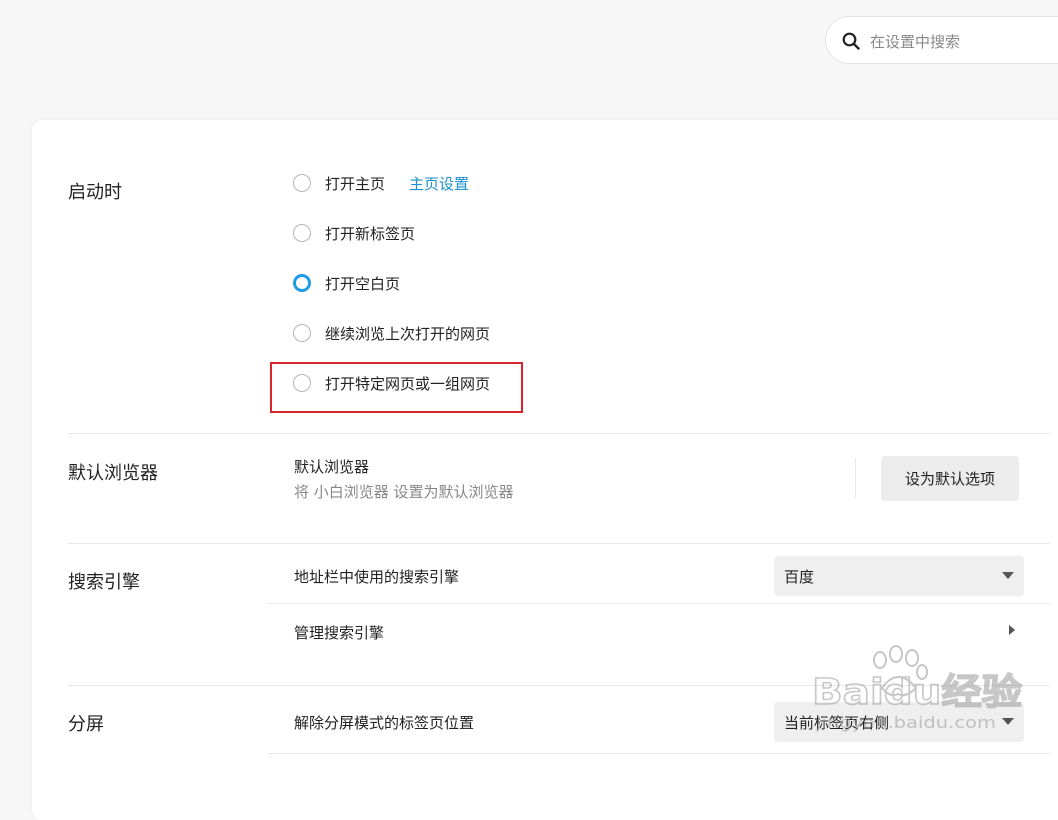 Image resolution: width=1058 pixels, height=820 pixels. I want to click on startup-option-new-tab: 打开新标签页, so click(354, 233).